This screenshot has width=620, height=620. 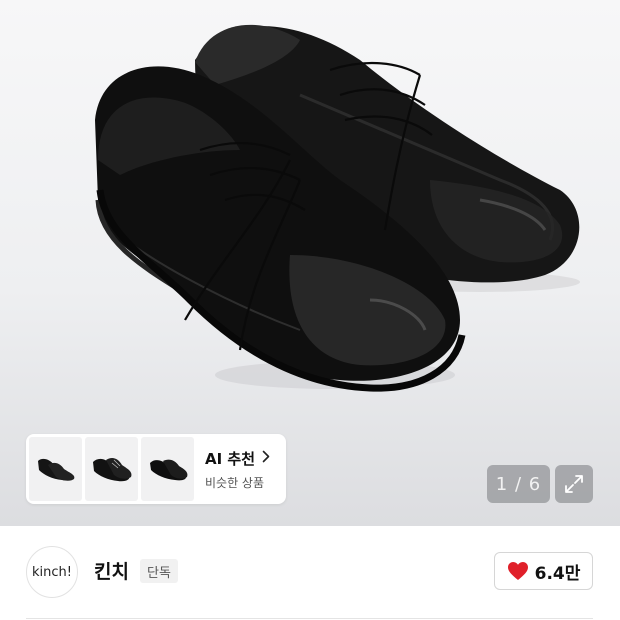 What do you see at coordinates (111, 570) in the screenshot?
I see `brand-name: 킨치` at bounding box center [111, 570].